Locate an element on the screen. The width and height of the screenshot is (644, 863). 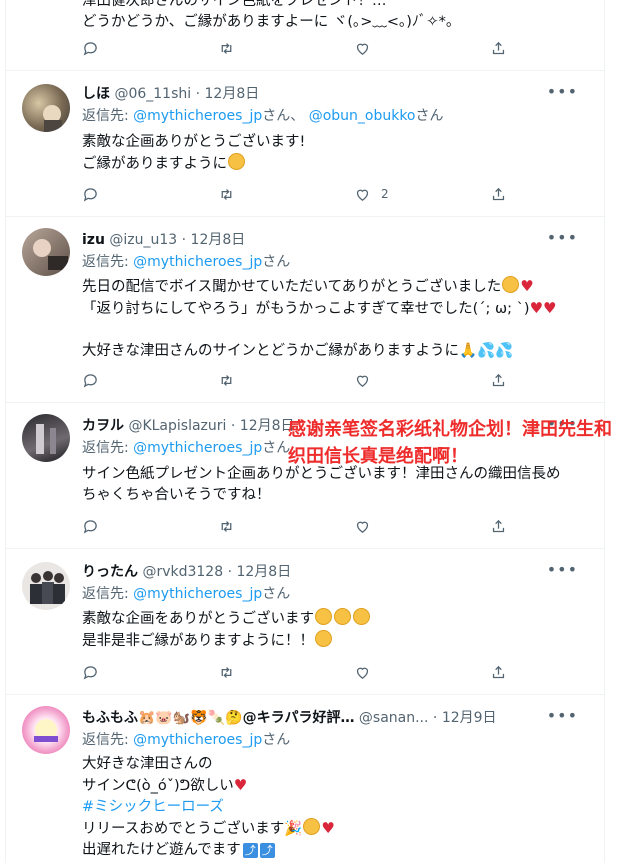
tweet-header: りったん @rvkd3128 · 12月8日 ••• is located at coordinates (337, 571).